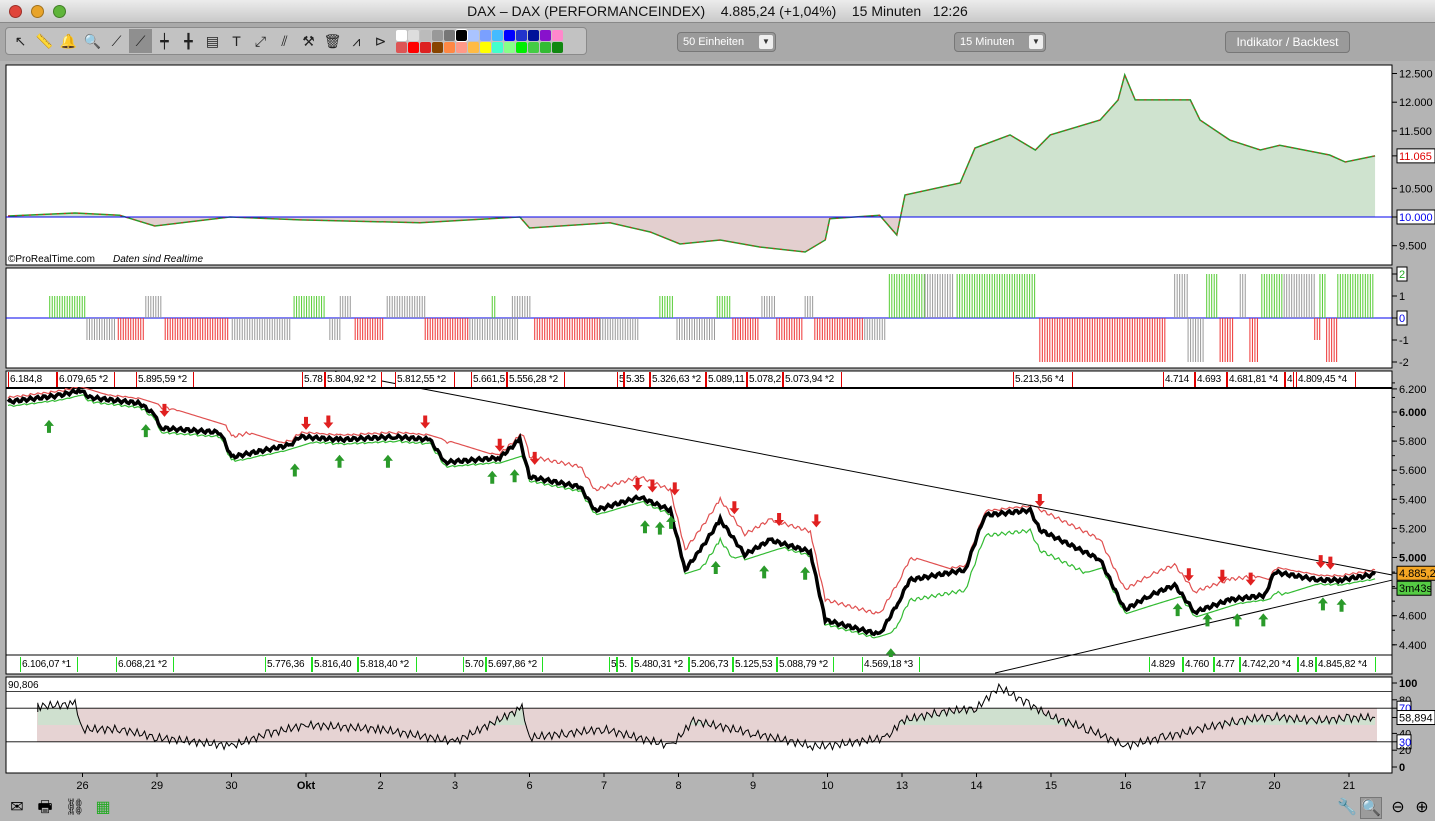  I want to click on ruler-icon: 📏, so click(44, 41).